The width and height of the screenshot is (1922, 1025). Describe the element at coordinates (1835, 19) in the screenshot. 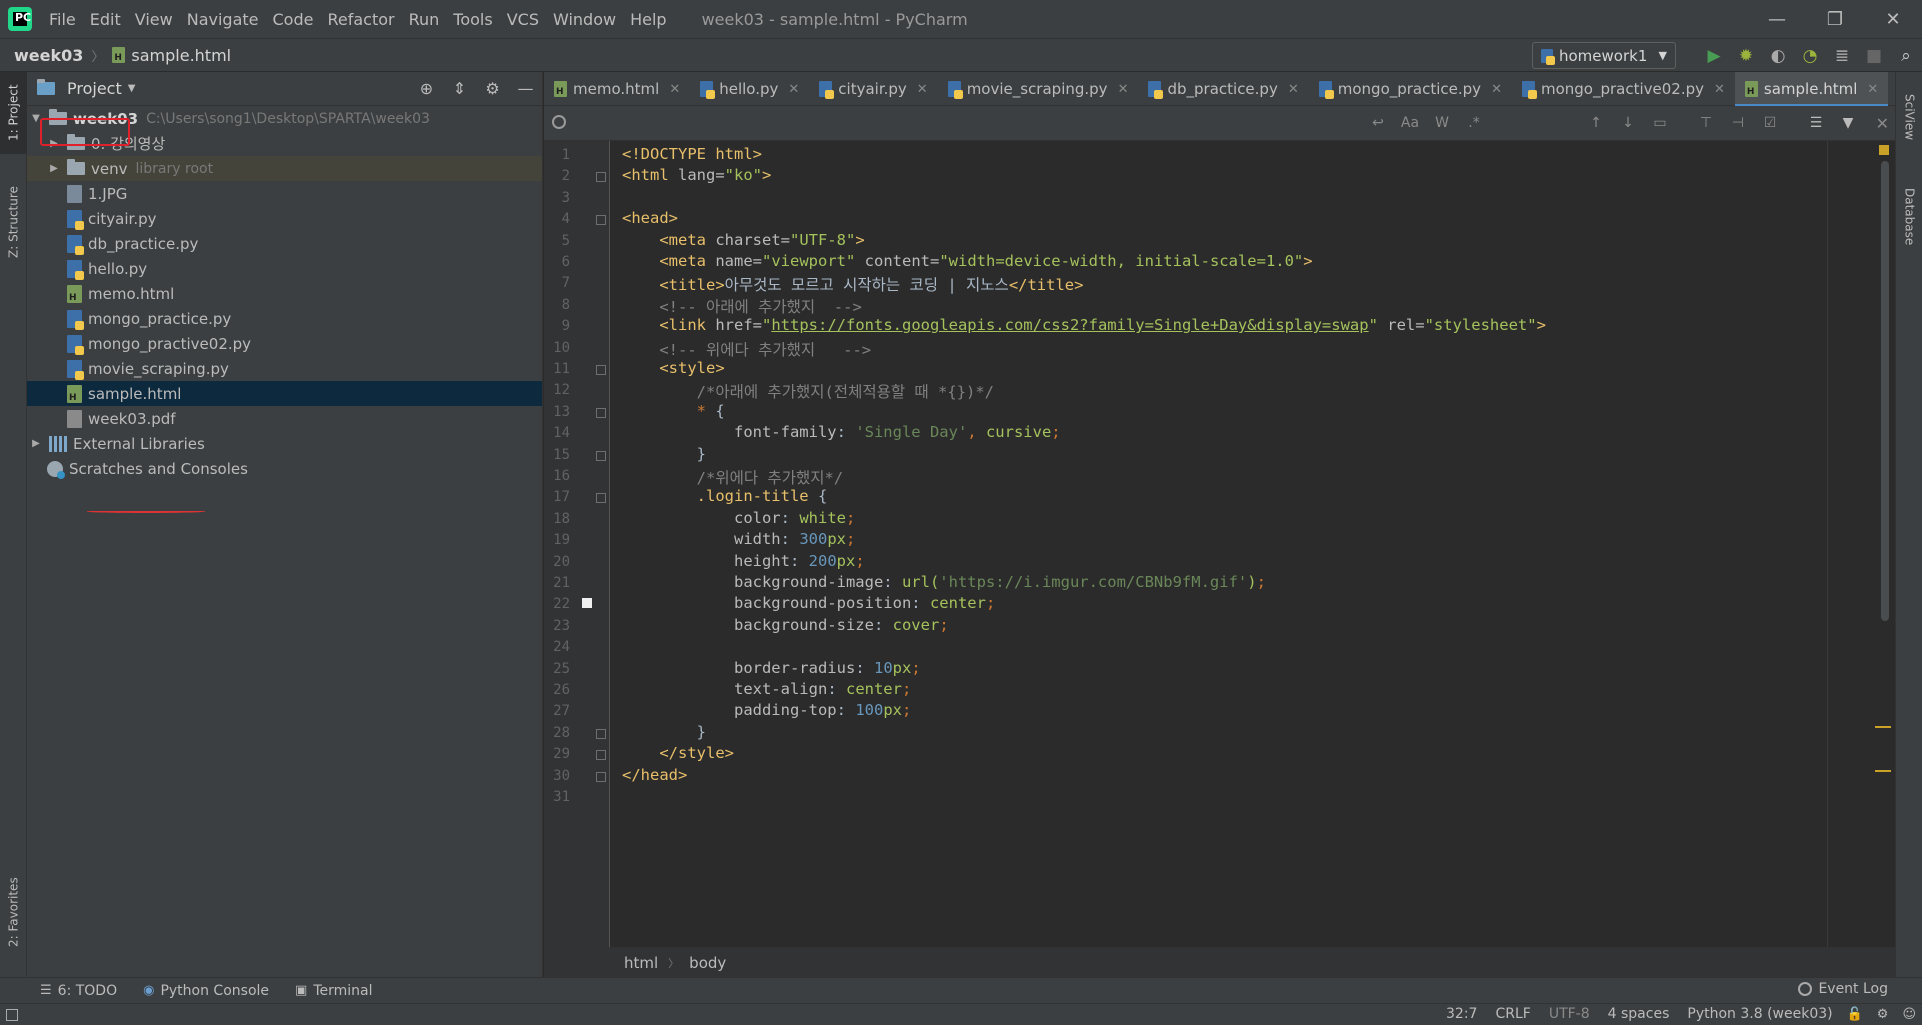

I see `restore-button: ❐` at that location.